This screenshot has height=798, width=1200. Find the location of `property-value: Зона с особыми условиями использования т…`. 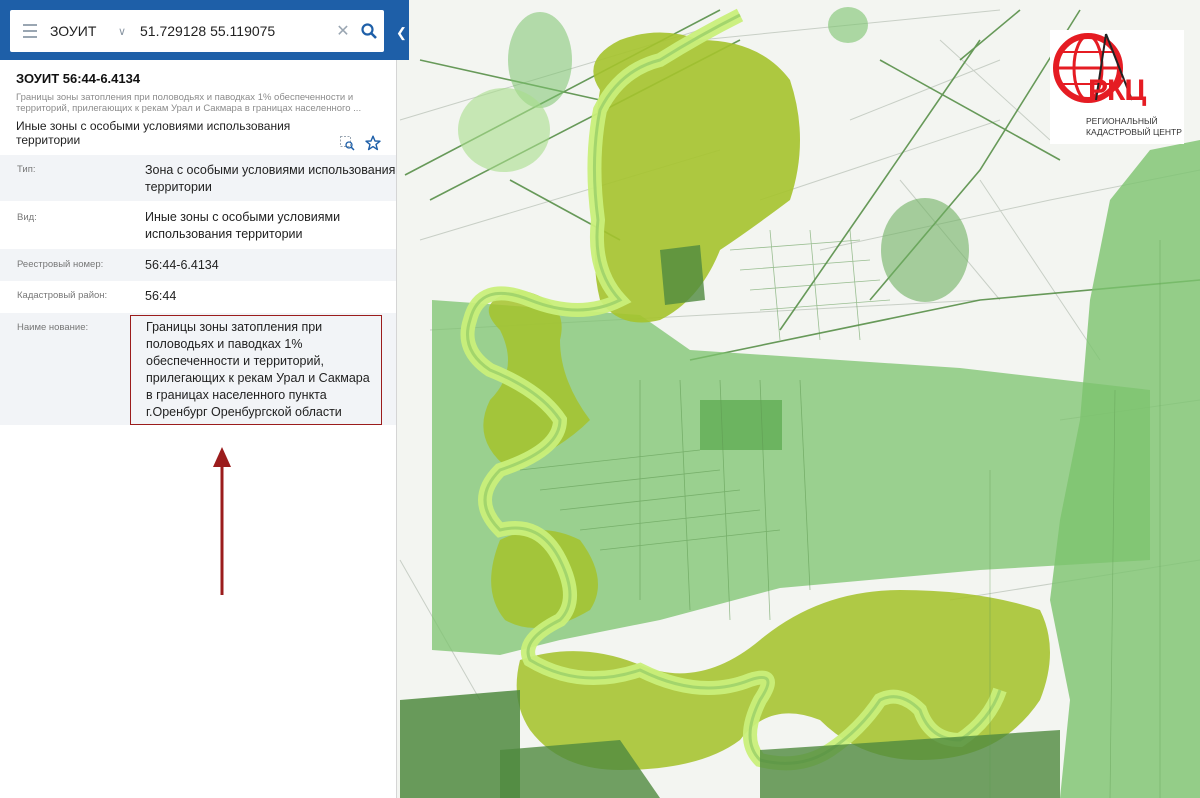

property-value: Зона с особыми условиями использования т… is located at coordinates (270, 178).